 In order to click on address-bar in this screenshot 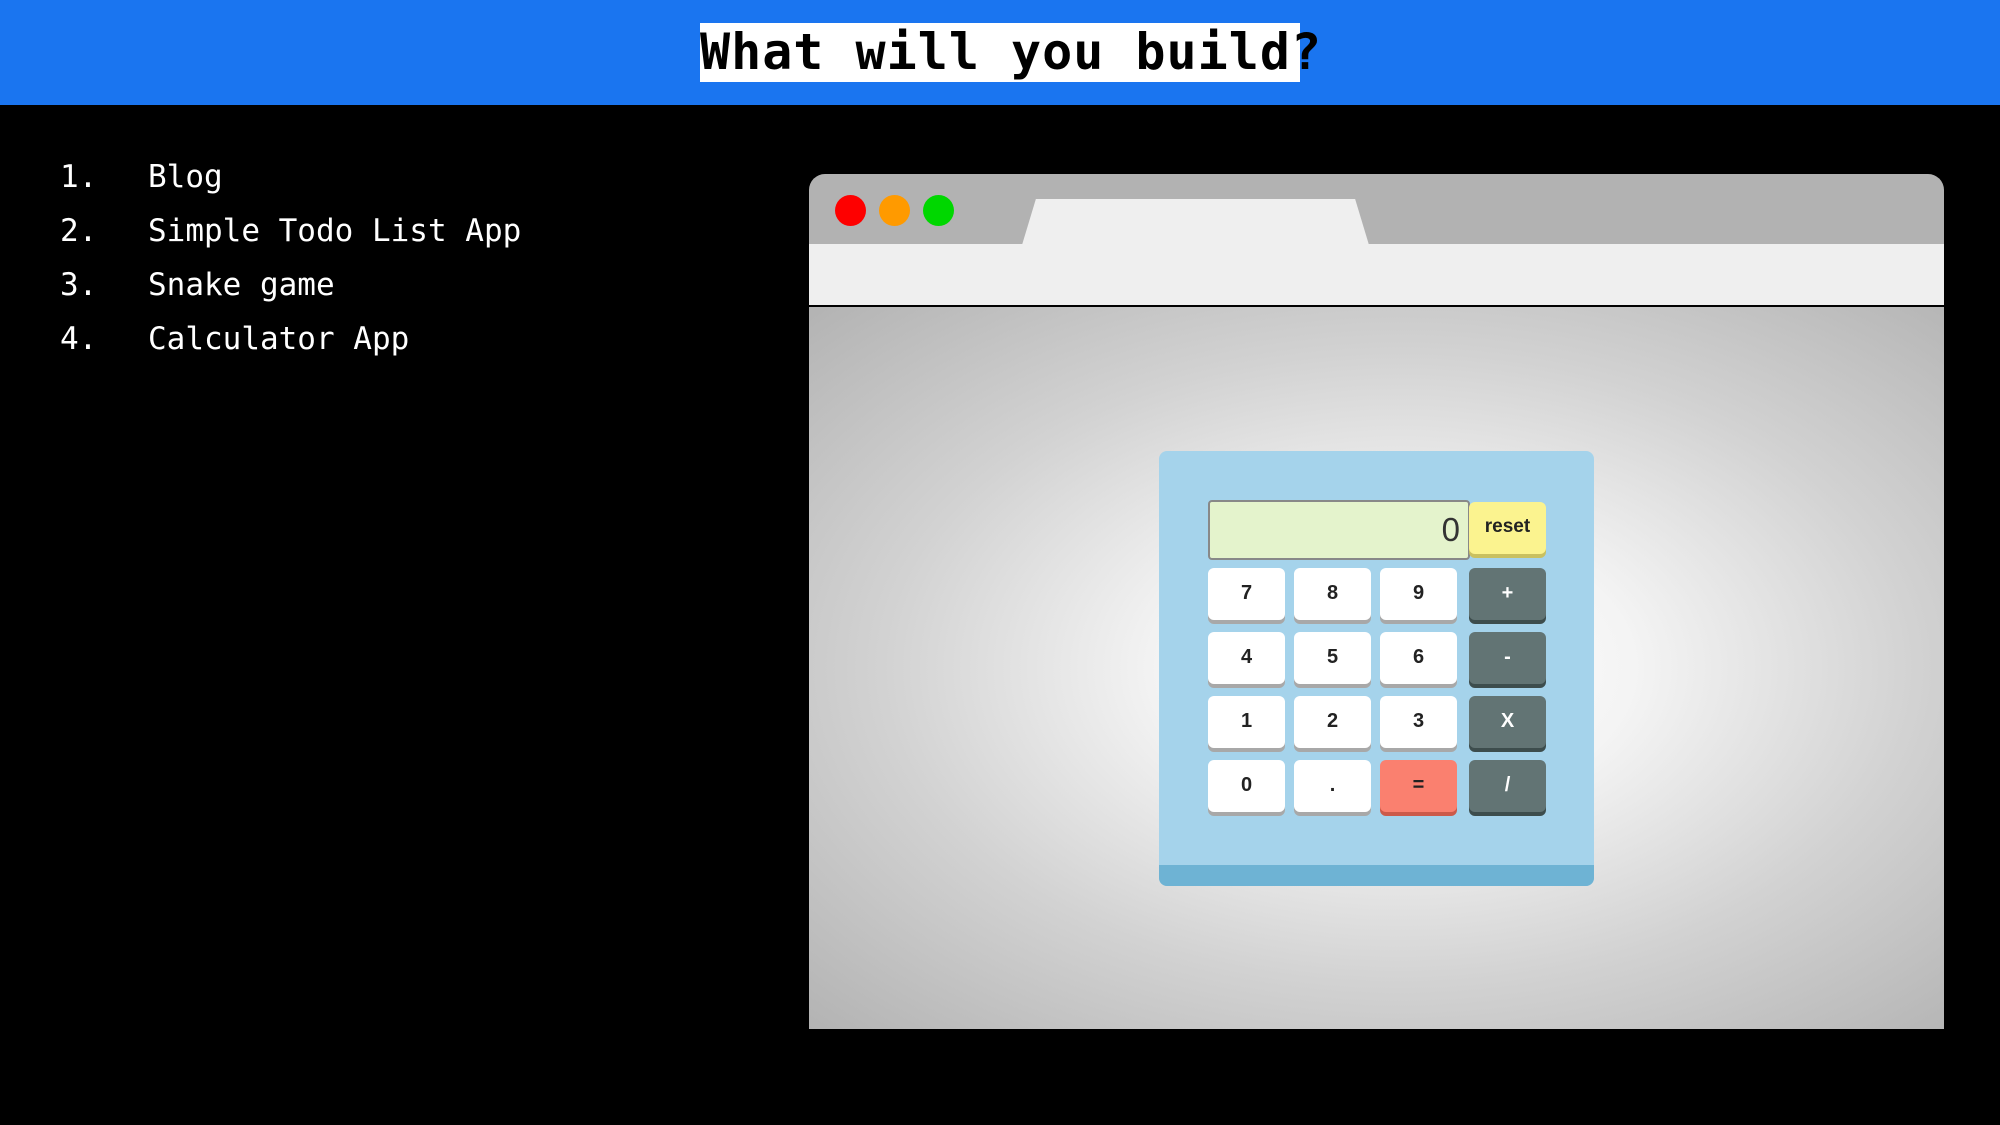, I will do `click(1376, 275)`.